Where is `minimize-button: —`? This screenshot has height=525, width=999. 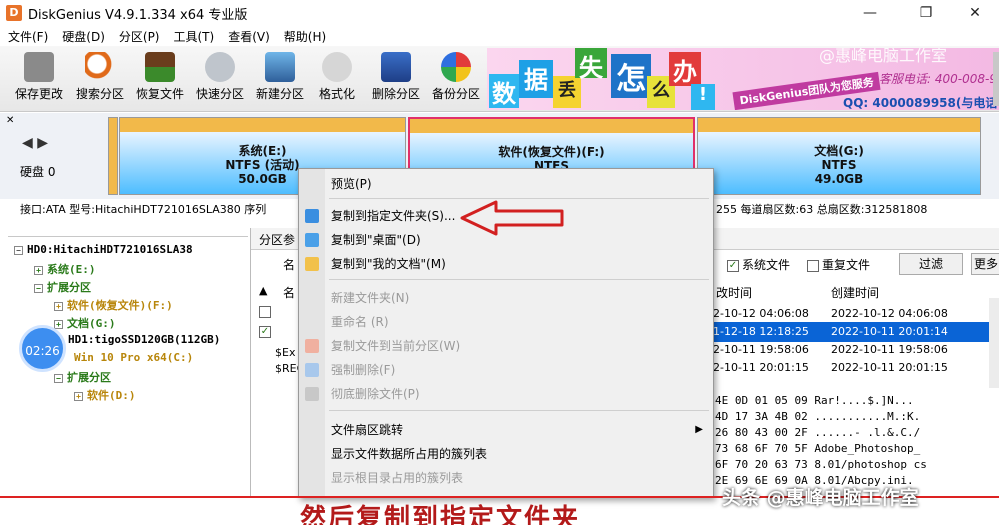
minimize-button: — is located at coordinates (870, 13).